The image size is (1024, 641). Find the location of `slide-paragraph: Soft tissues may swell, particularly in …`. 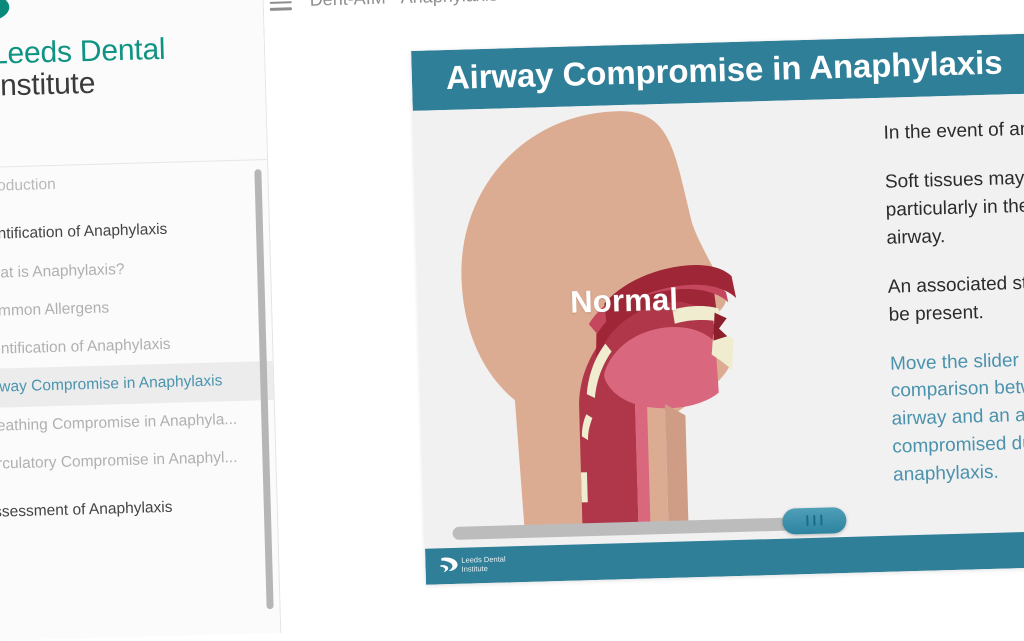

slide-paragraph: Soft tissues may swell, particularly in … is located at coordinates (954, 208).